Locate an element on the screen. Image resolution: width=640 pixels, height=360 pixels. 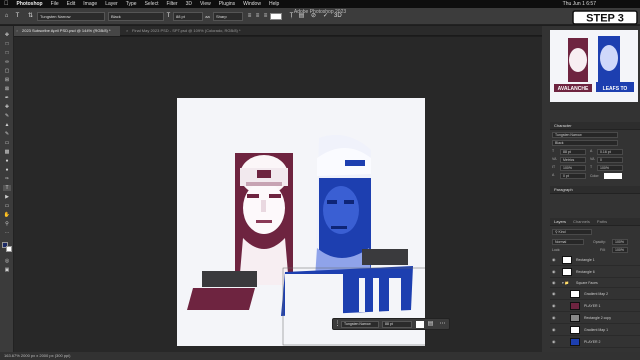
float-font-size: 88 pt is located at coordinates (397, 324).